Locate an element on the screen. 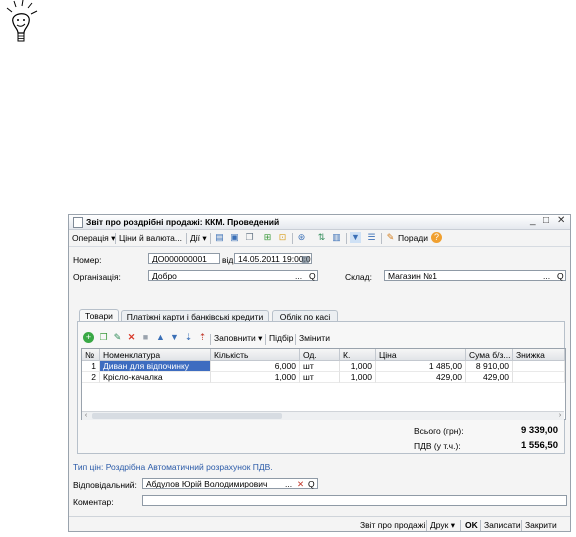 The image size is (576, 537). col-price: Ціна is located at coordinates (421, 355).